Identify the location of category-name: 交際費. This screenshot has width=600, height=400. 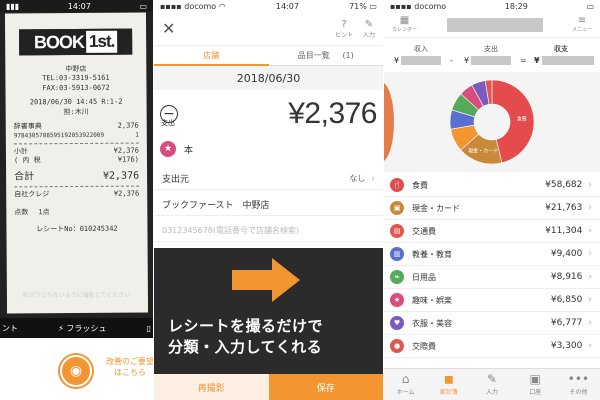
(424, 346).